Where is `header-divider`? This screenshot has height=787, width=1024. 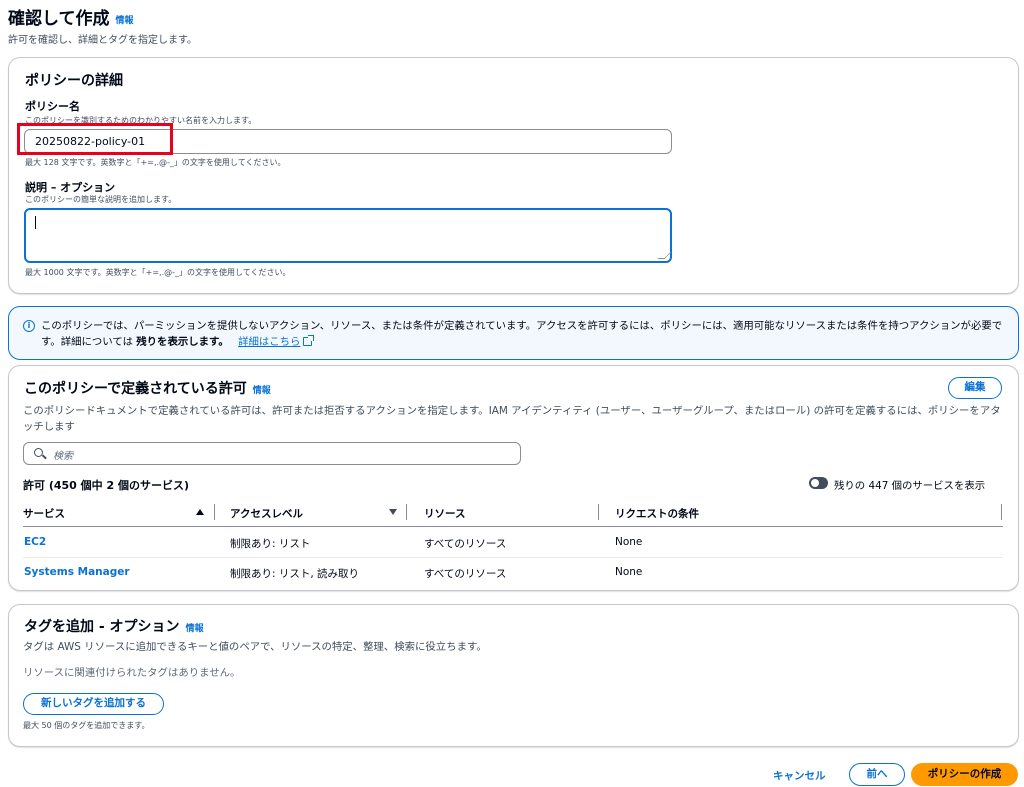
header-divider is located at coordinates (513, 526).